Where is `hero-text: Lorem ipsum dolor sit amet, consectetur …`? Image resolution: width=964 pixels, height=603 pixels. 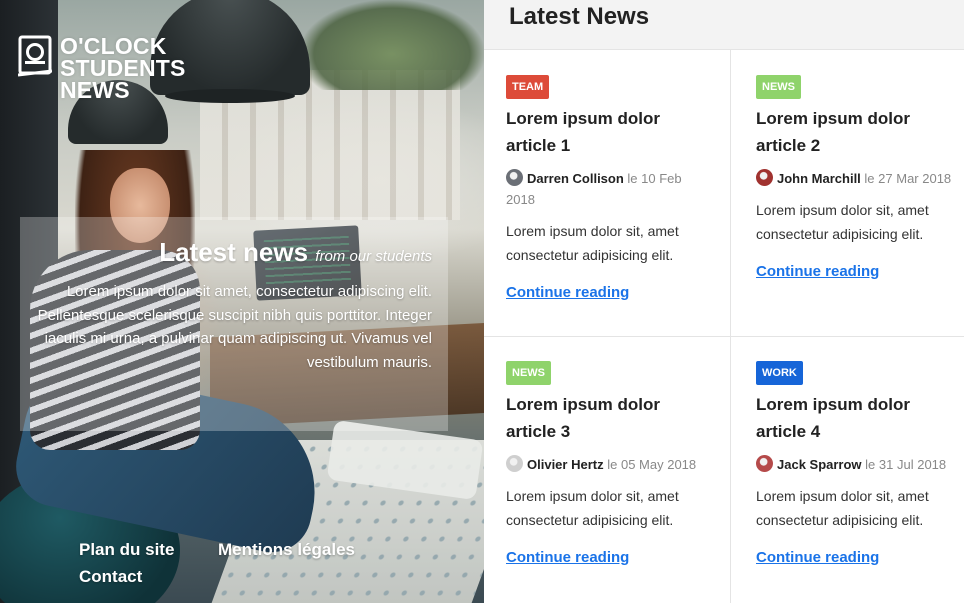
hero-text: Lorem ipsum dolor sit amet, consectetur … is located at coordinates (234, 327).